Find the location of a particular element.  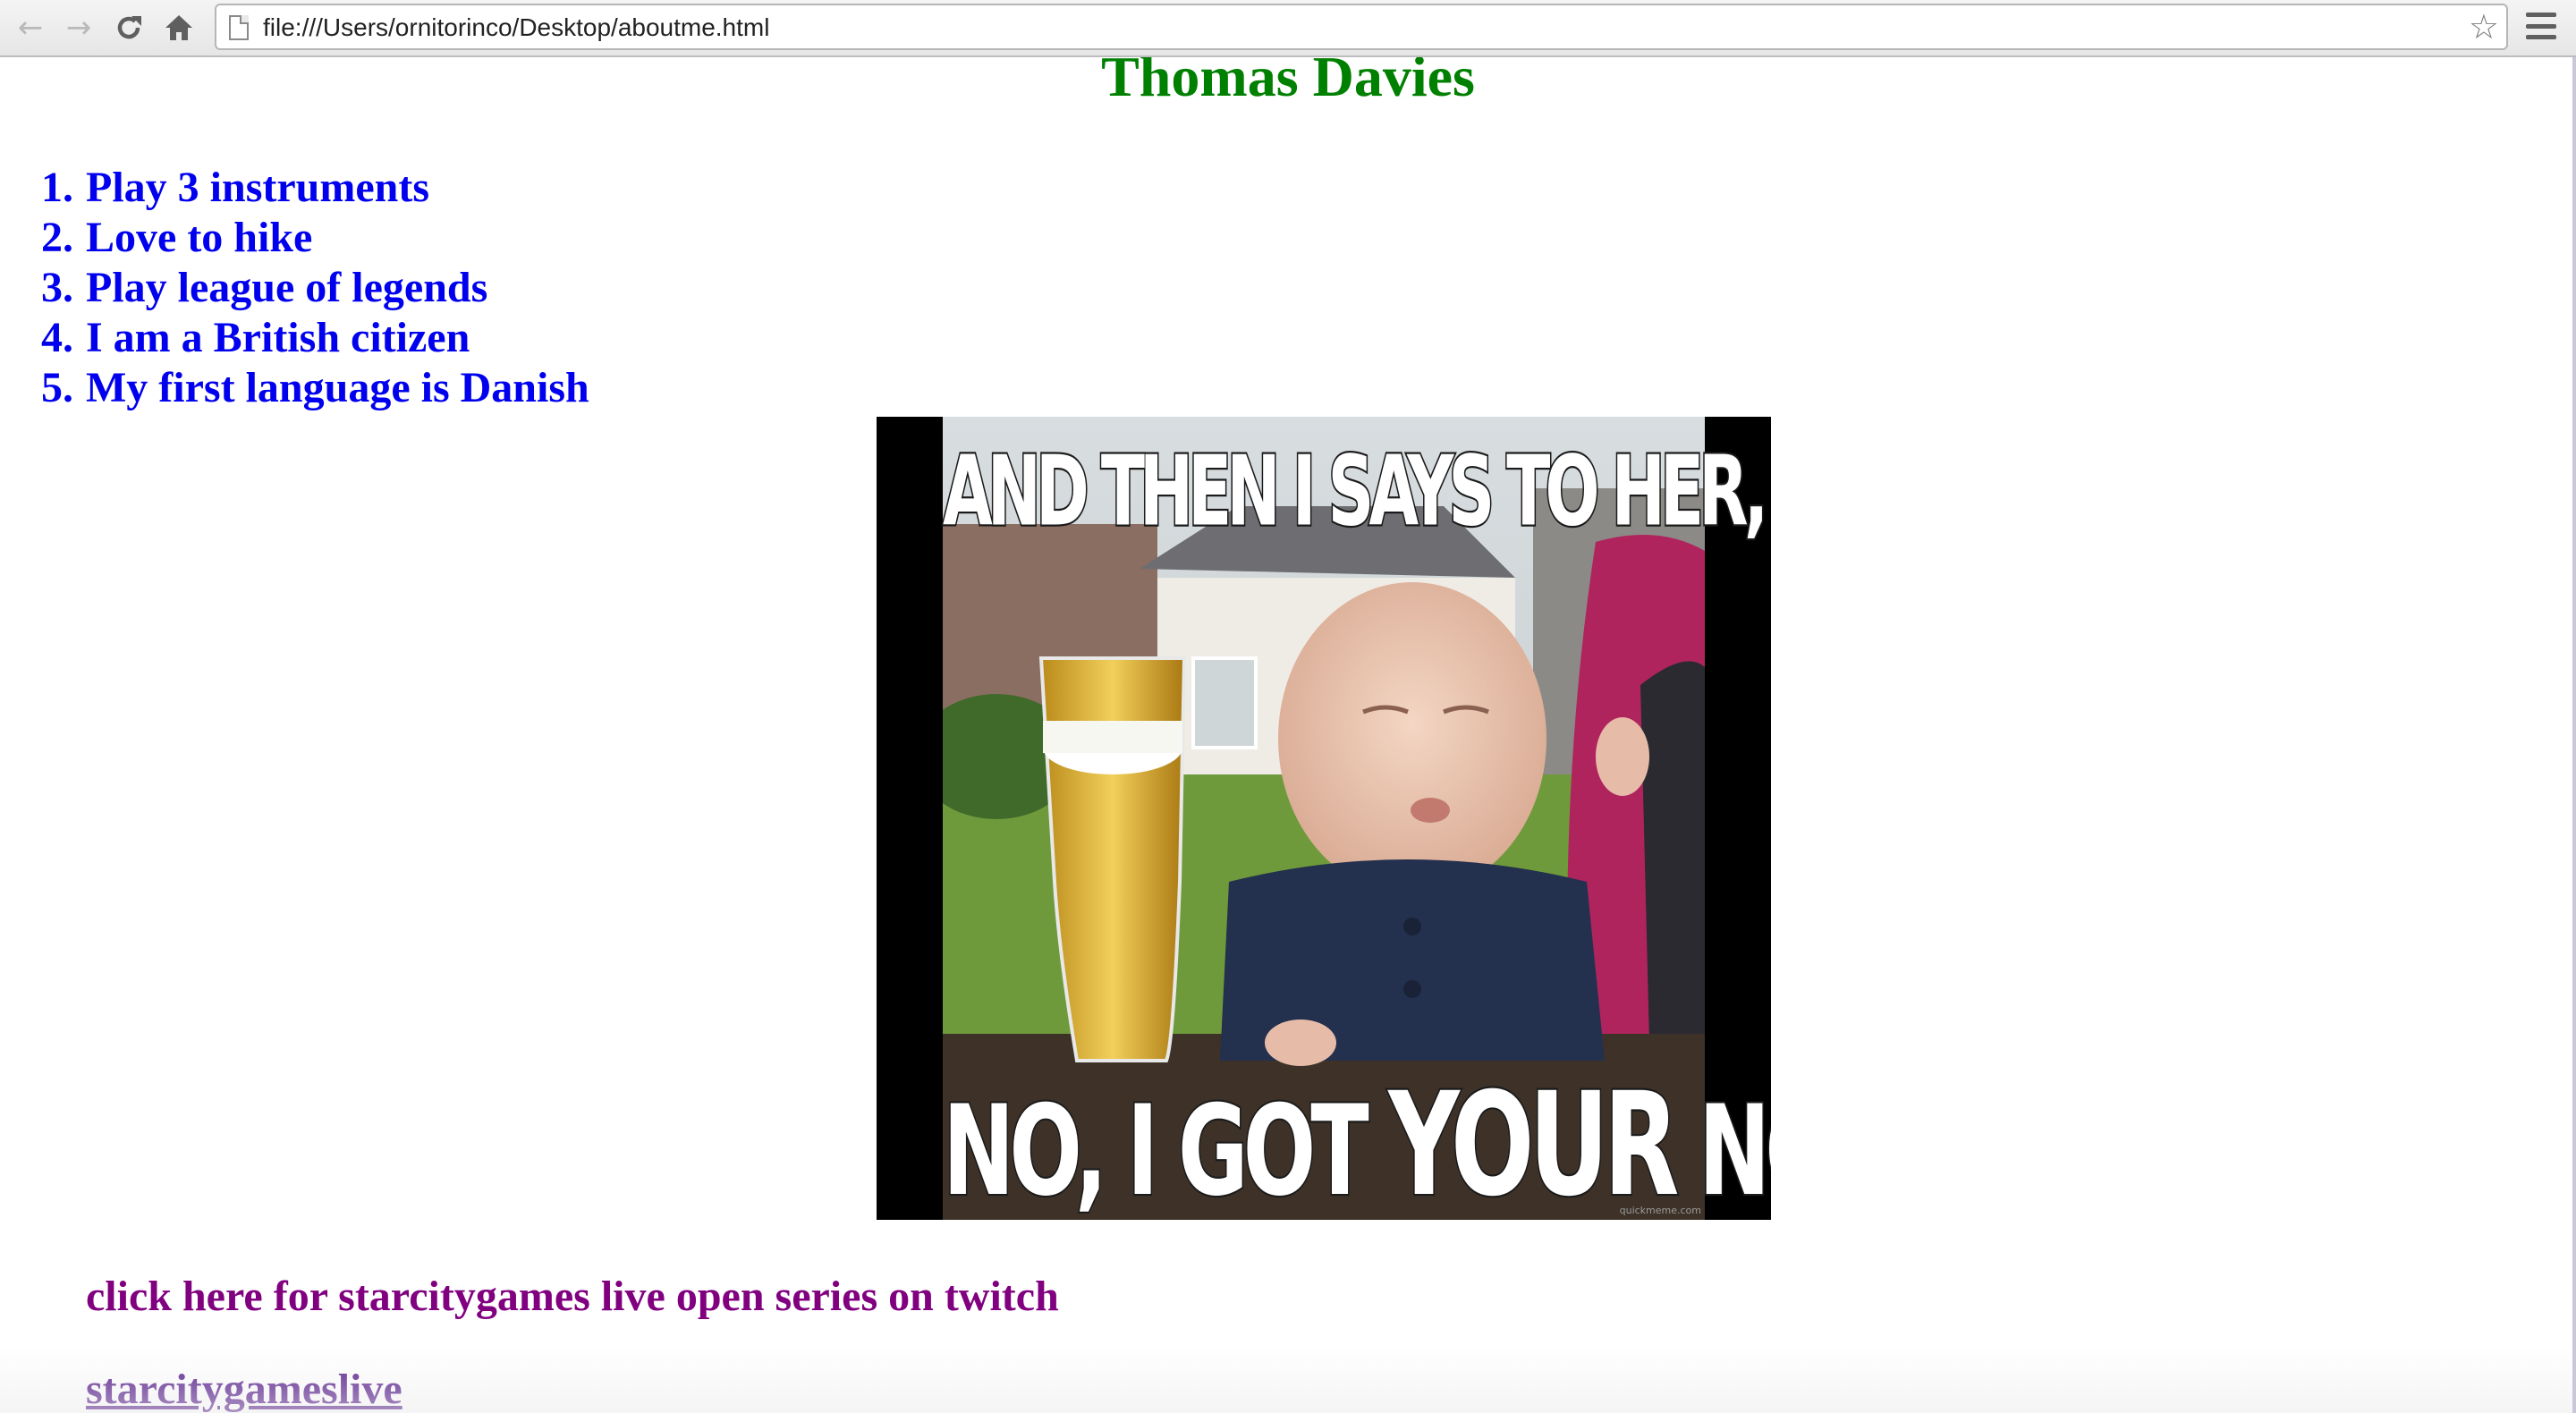

list-item-text: I am a British citizen is located at coordinates (278, 337).